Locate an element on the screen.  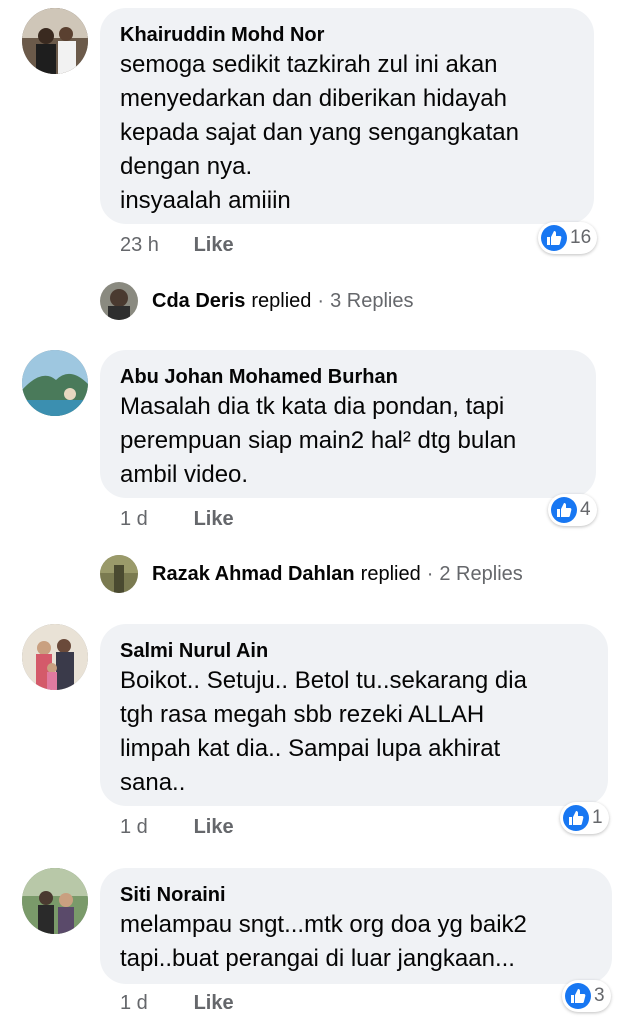
view-replies-link: Cda Deris replied · 3 Replies is located at coordinates (256, 301).